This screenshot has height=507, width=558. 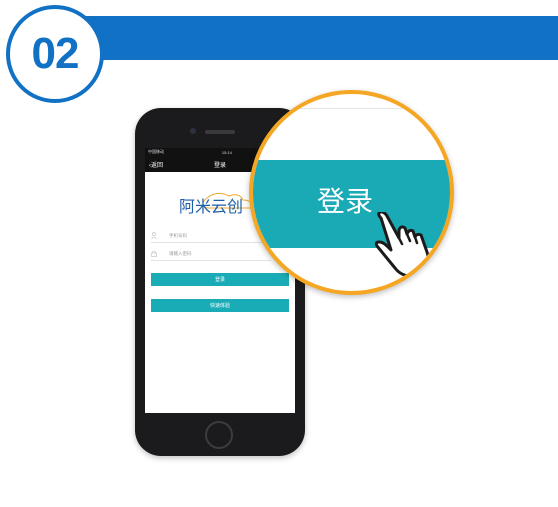 What do you see at coordinates (193, 131) in the screenshot?
I see `phone-camera` at bounding box center [193, 131].